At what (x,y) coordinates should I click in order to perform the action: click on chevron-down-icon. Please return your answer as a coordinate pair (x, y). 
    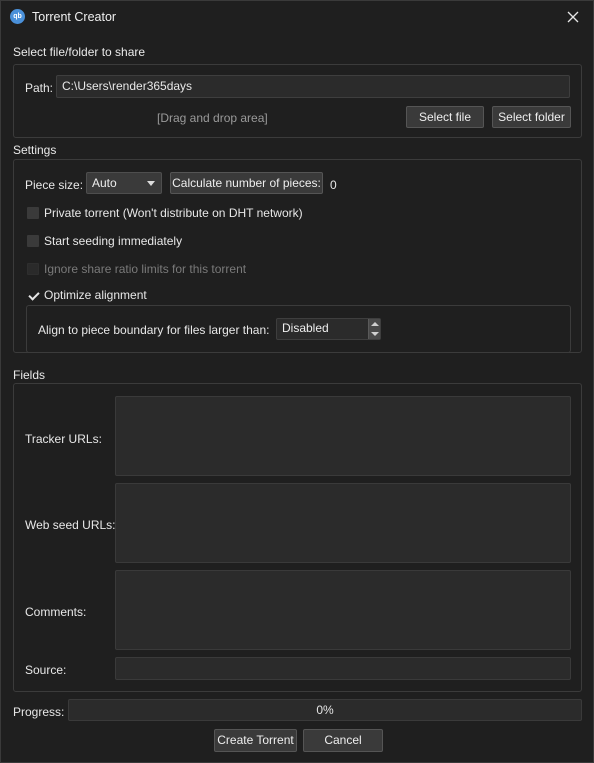
    Looking at the image, I should click on (151, 183).